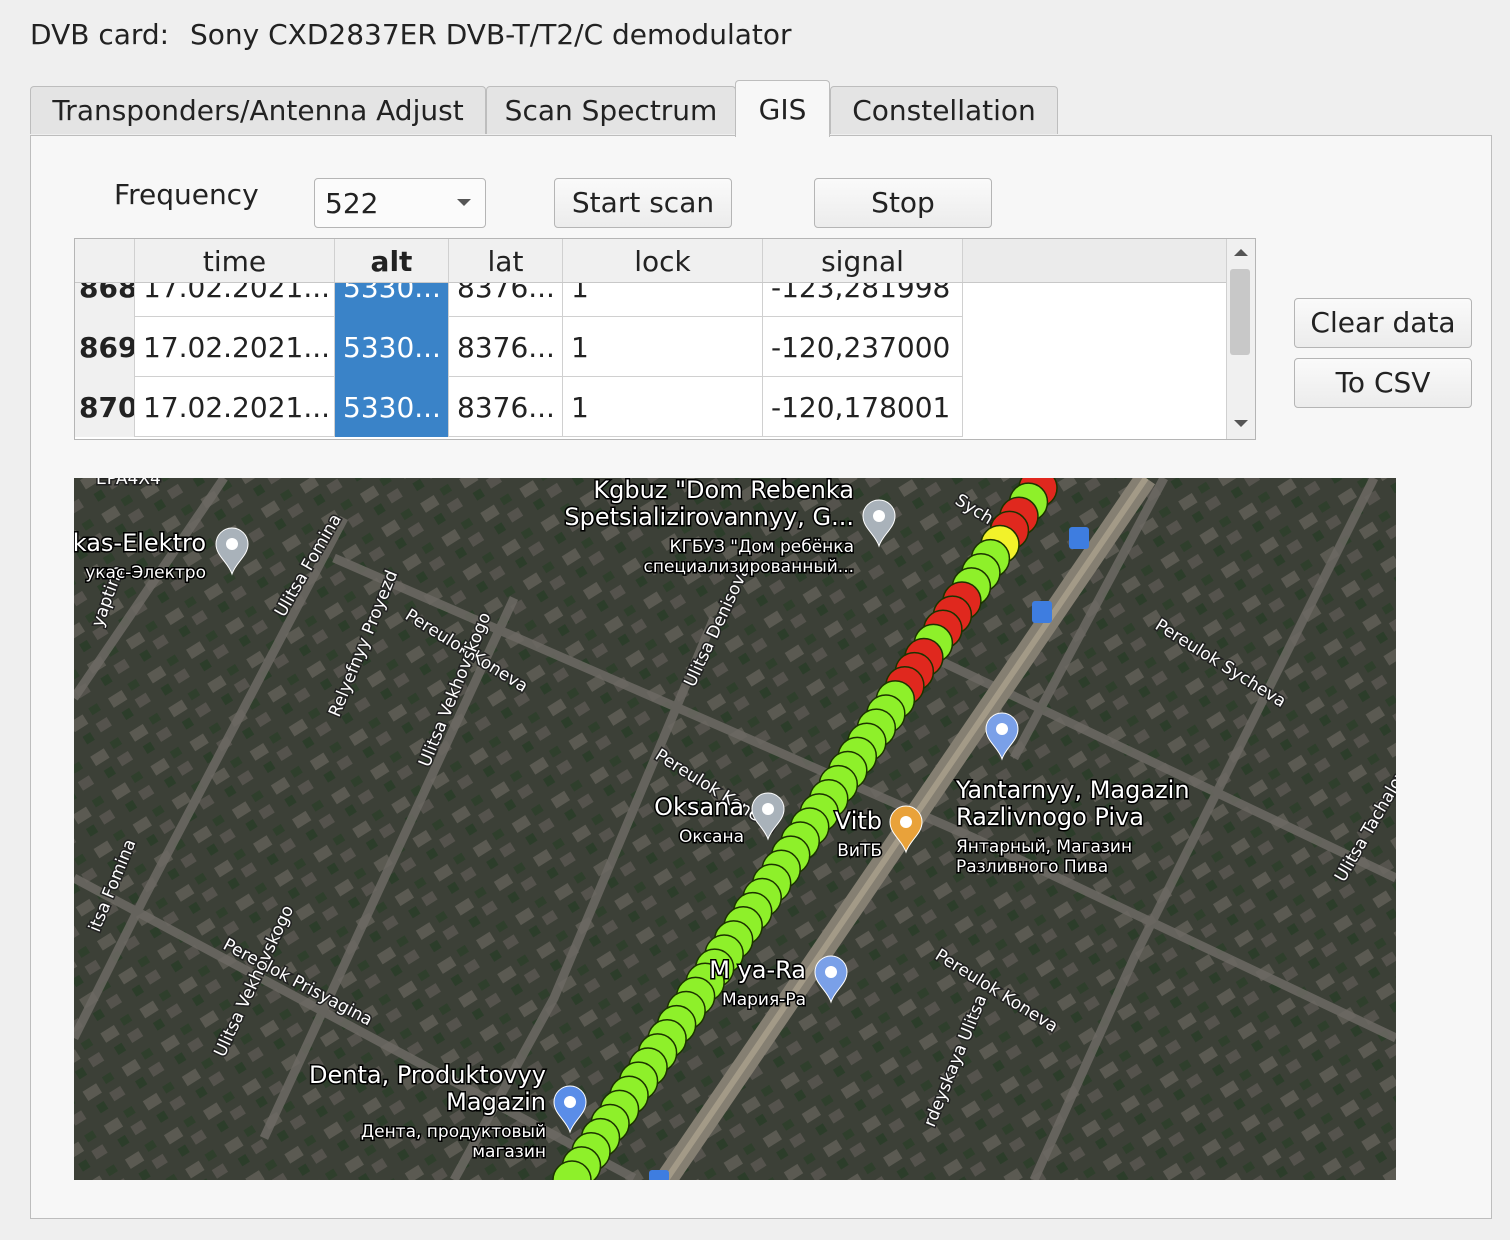  What do you see at coordinates (782, 108) in the screenshot?
I see `tab-gis: GIS` at bounding box center [782, 108].